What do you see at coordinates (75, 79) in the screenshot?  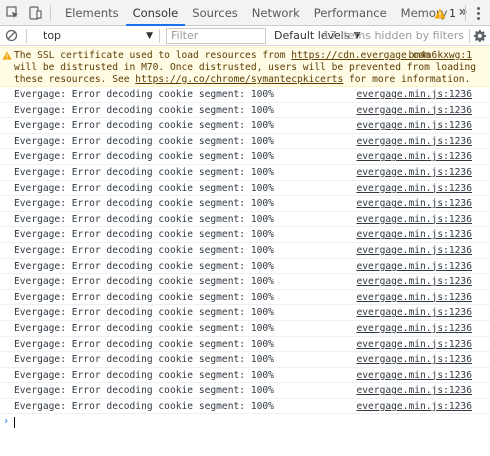 I see `warning-text: these resources. See` at bounding box center [75, 79].